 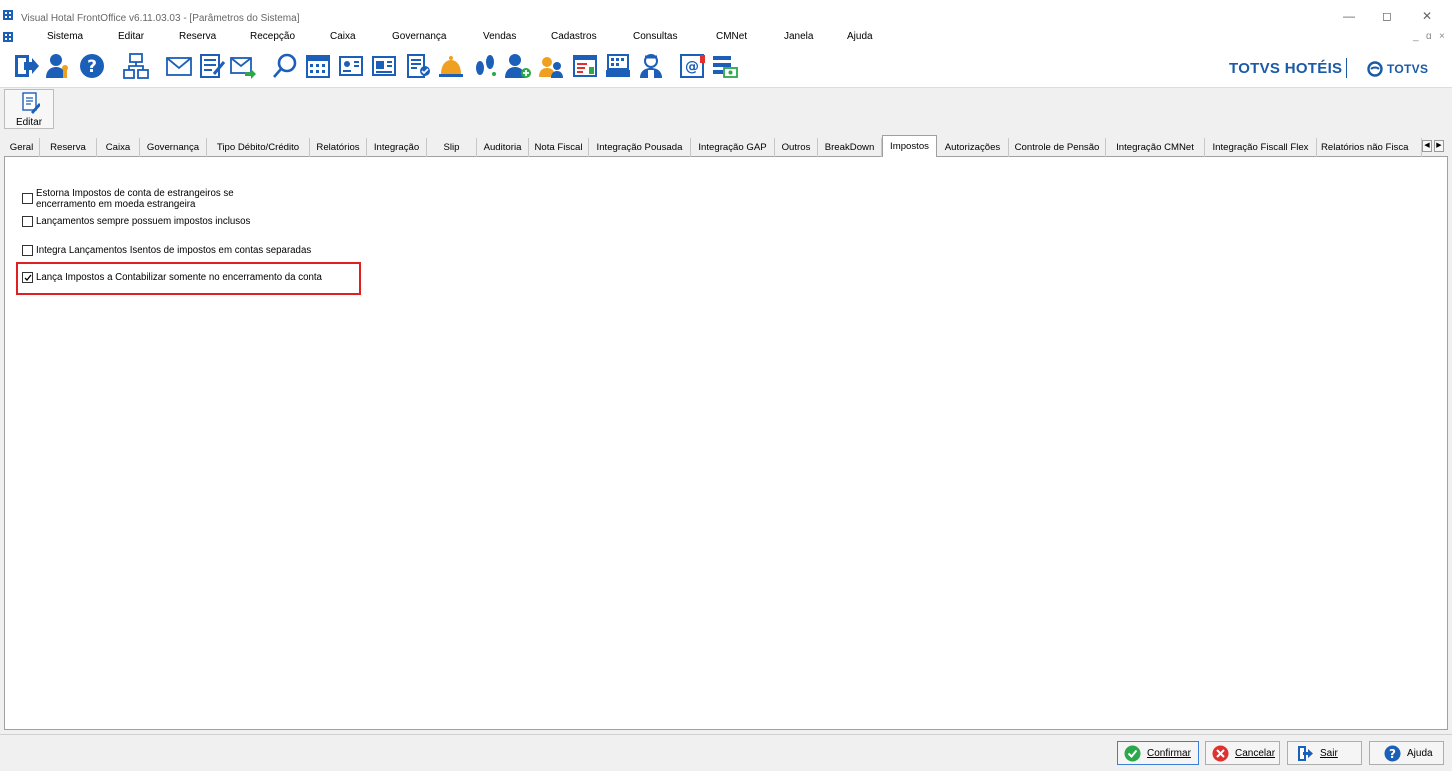 What do you see at coordinates (1255, 753) in the screenshot?
I see `cancel-button-label: Cancelar` at bounding box center [1255, 753].